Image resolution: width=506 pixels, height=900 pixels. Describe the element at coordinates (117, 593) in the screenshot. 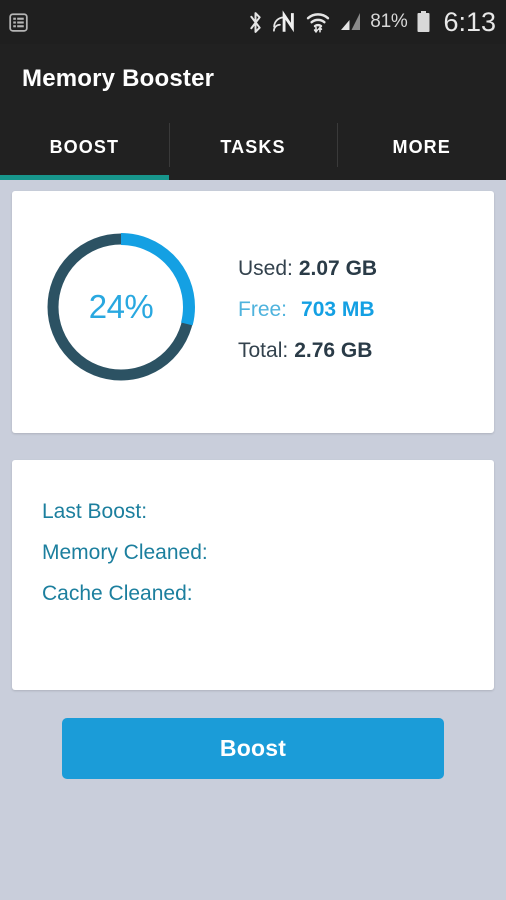

I see `history-row-cache-cleaned: Cache Cleaned:` at that location.